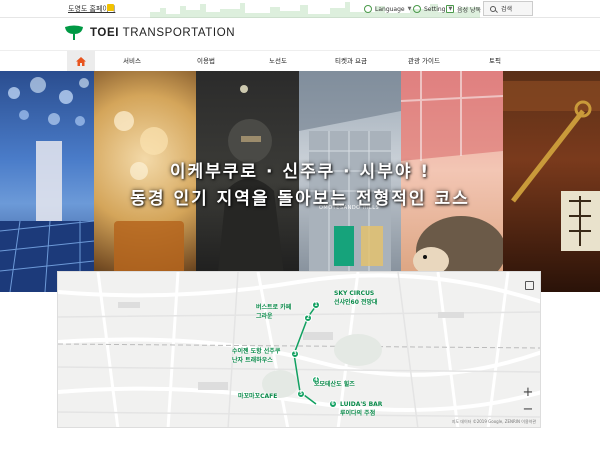 This screenshot has height=450, width=600. What do you see at coordinates (177, 33) in the screenshot?
I see `brand-rest: TRANSPORTATION` at bounding box center [177, 33].